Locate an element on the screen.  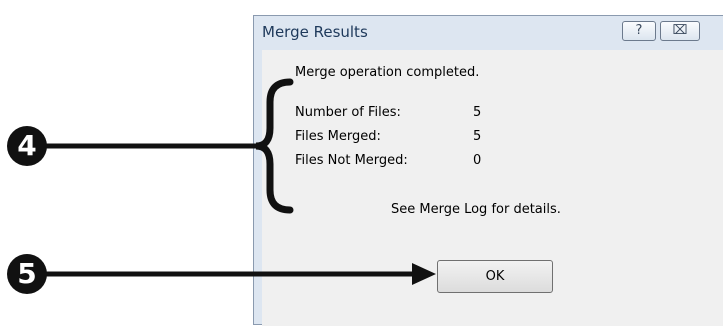
callout-badge-5: 5 is located at coordinates (27, 274).